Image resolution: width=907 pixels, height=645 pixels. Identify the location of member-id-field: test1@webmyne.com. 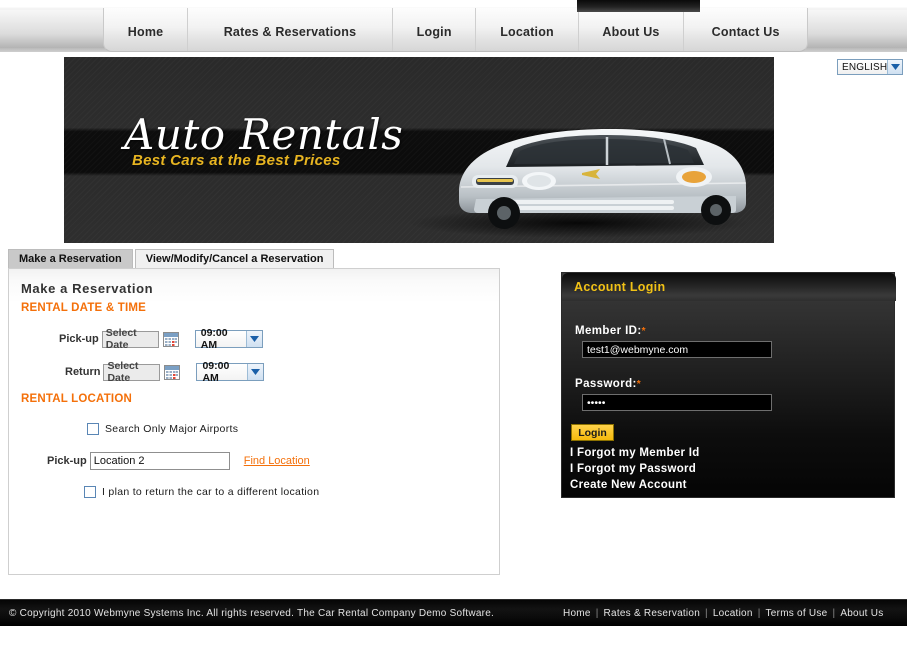
(677, 349).